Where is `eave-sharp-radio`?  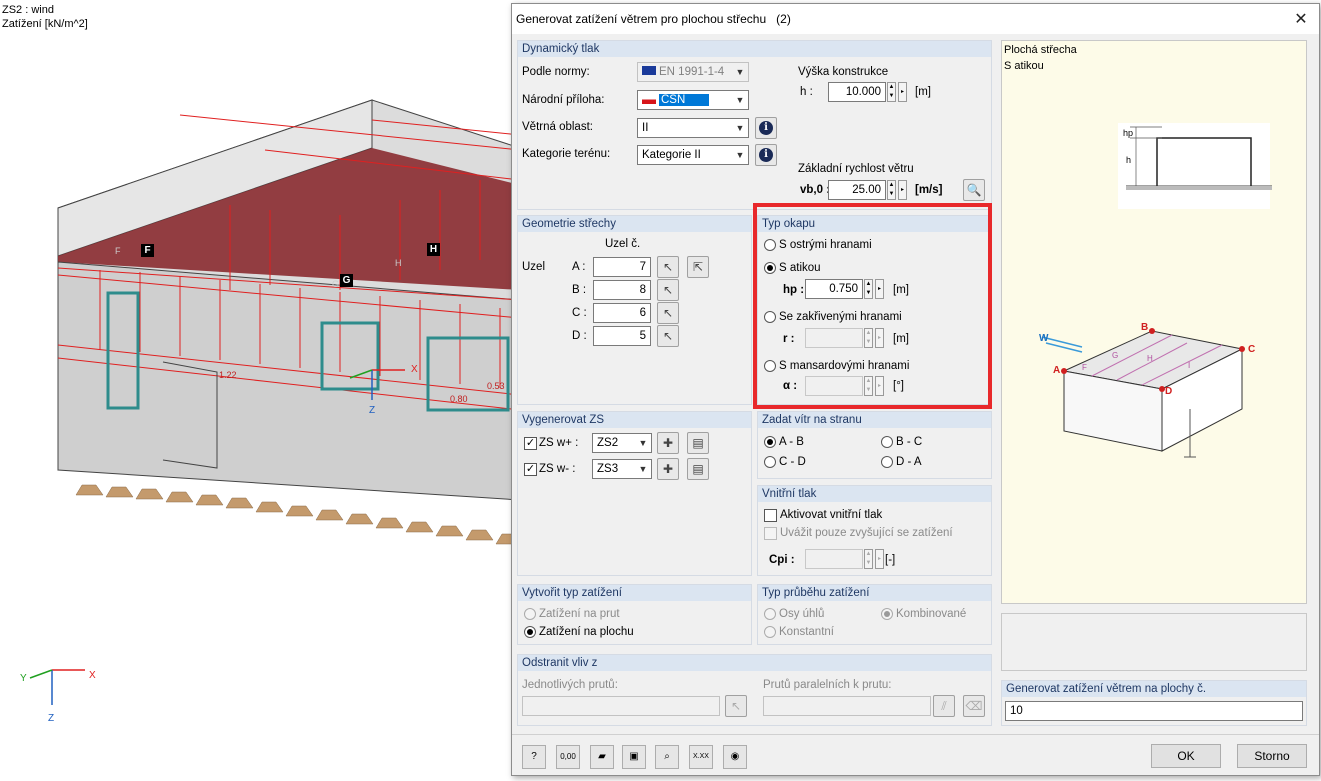 eave-sharp-radio is located at coordinates (770, 245).